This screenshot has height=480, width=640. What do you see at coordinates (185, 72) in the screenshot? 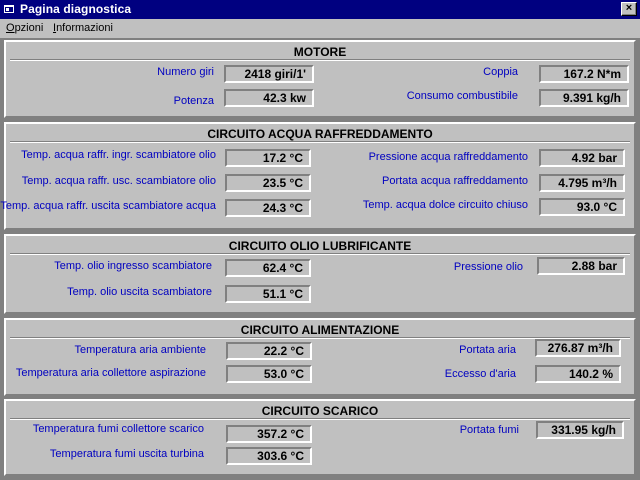
I see `label-numero-giri: Numero giri` at bounding box center [185, 72].